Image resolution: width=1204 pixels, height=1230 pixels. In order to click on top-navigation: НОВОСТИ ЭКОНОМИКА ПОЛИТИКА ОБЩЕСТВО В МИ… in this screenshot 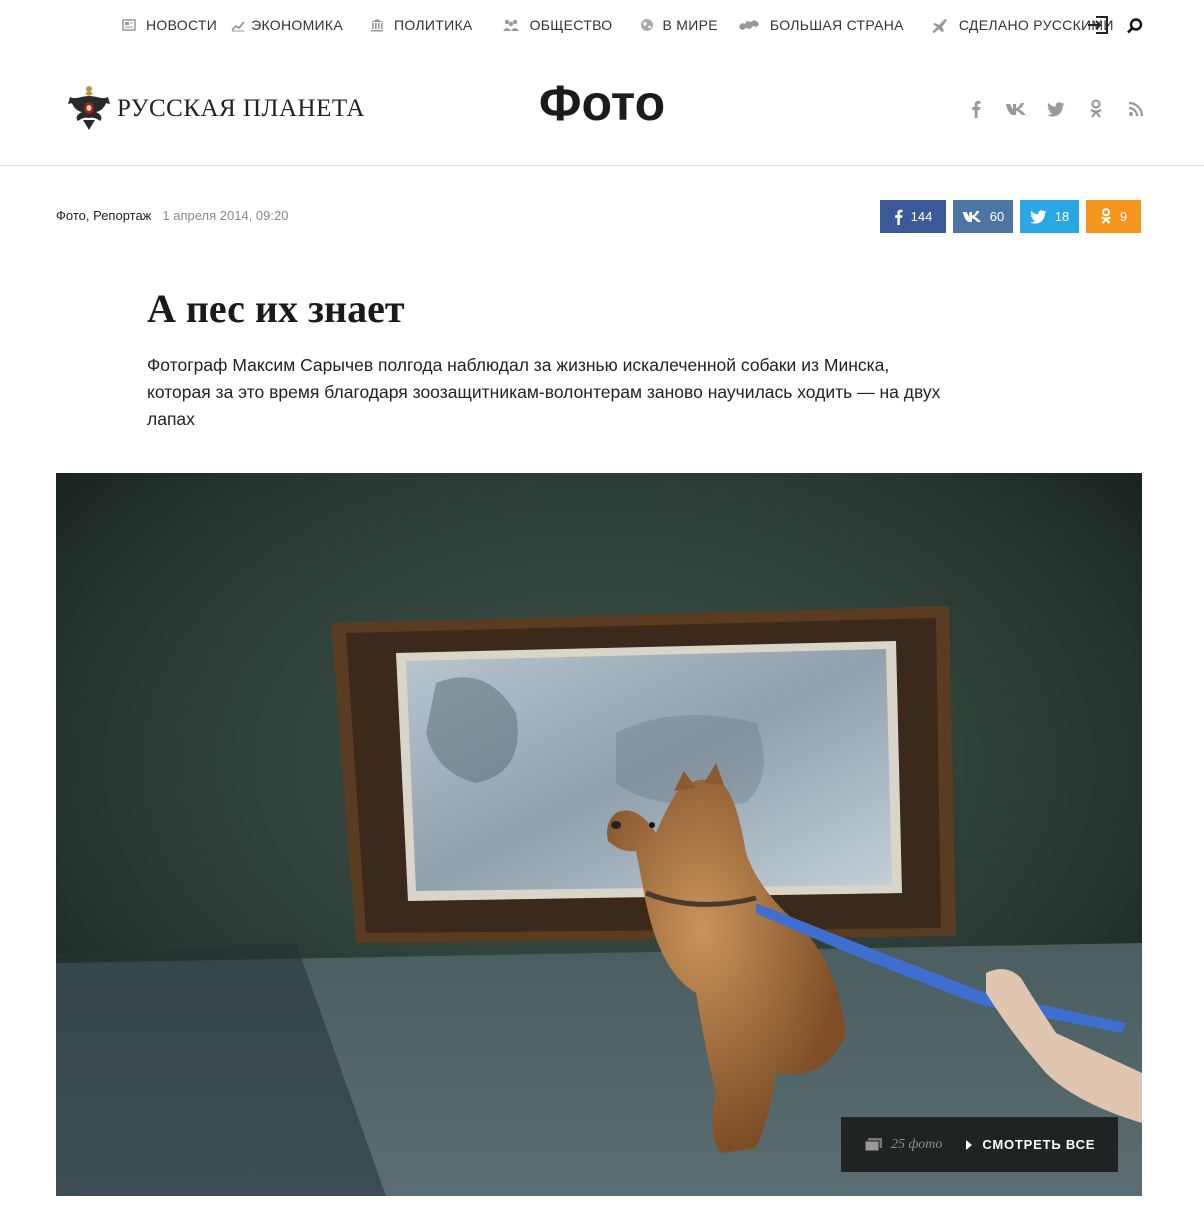, I will do `click(602, 27)`.